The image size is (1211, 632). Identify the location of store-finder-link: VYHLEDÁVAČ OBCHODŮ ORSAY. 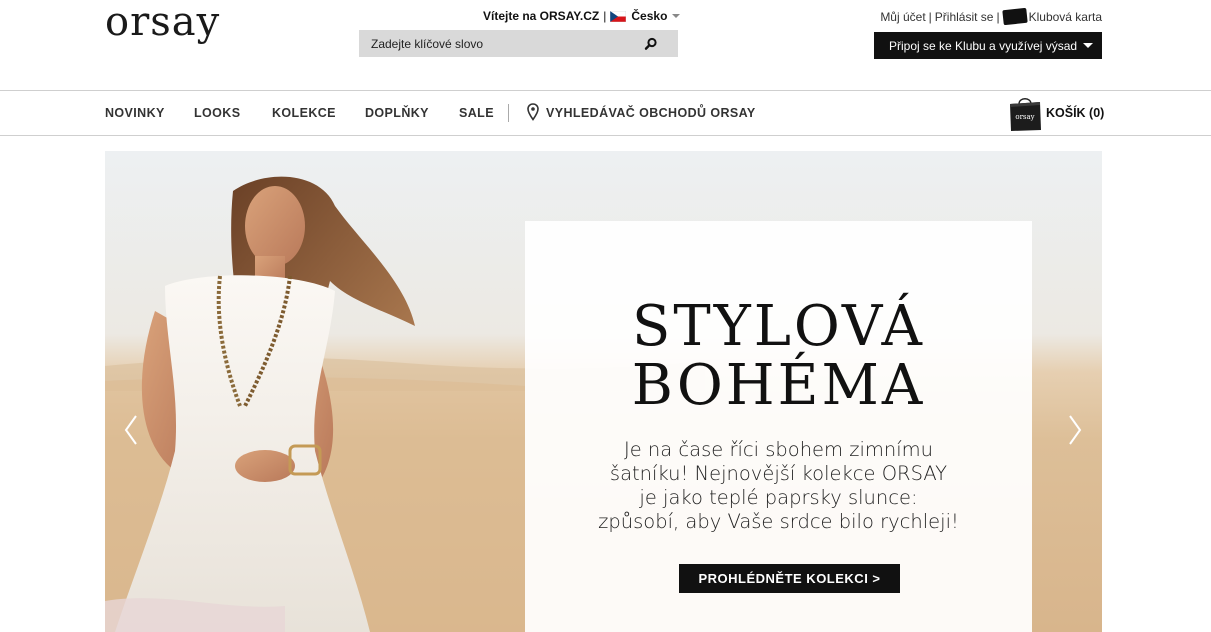
(651, 113).